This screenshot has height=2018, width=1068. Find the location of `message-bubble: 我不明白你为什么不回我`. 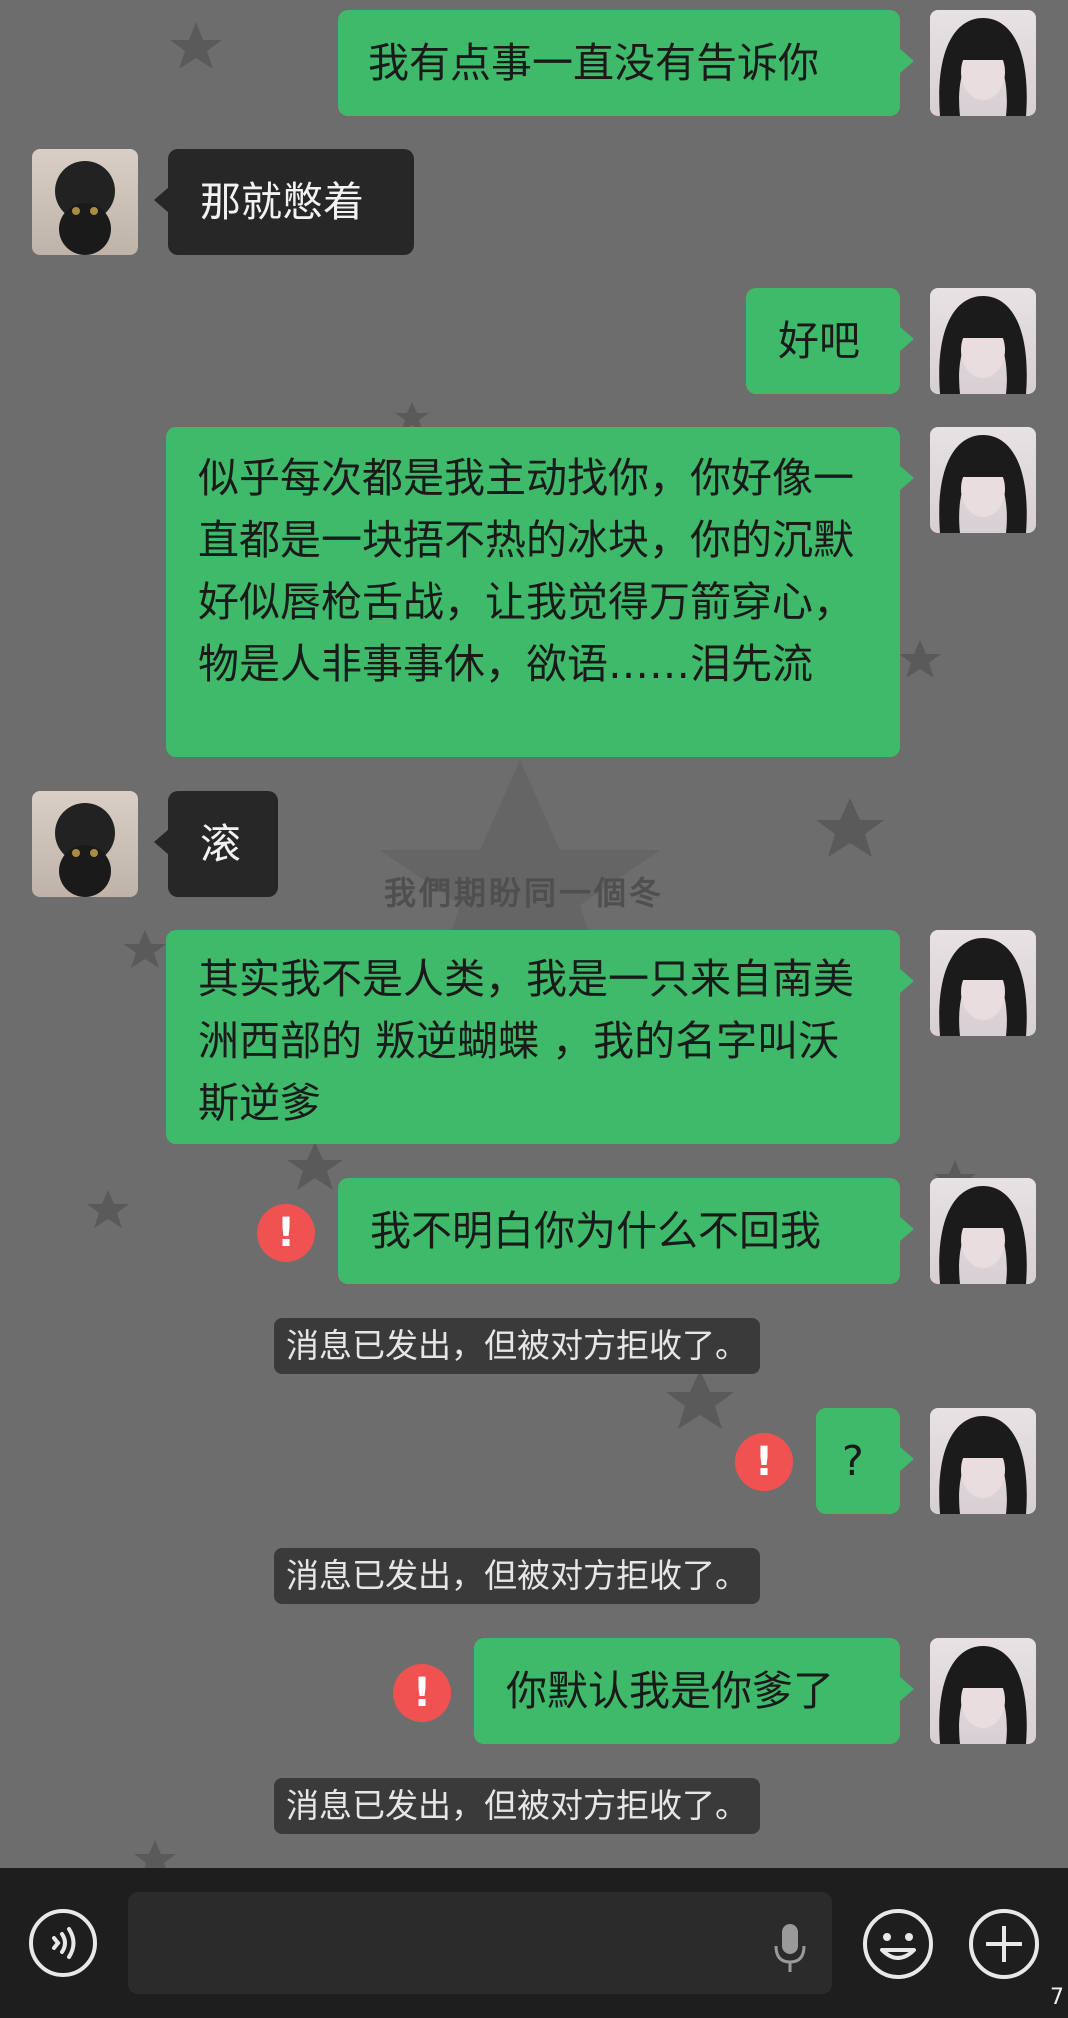

message-bubble: 我不明白你为什么不回我 is located at coordinates (626, 1231).